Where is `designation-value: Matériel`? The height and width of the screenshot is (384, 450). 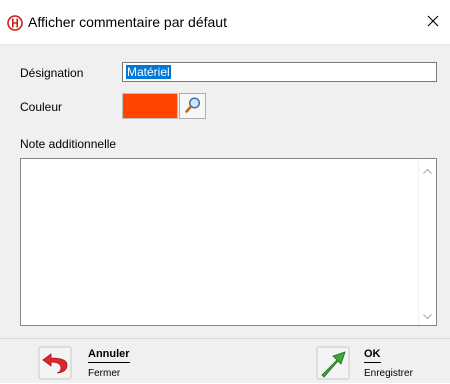
designation-value: Matériel is located at coordinates (148, 72).